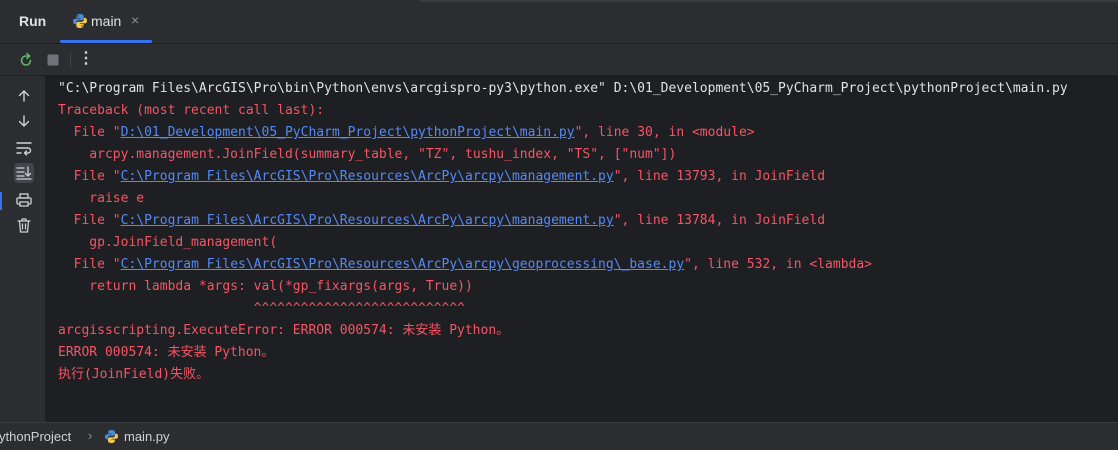 Image resolution: width=1118 pixels, height=450 pixels. I want to click on tab-main: main ×, so click(106, 22).